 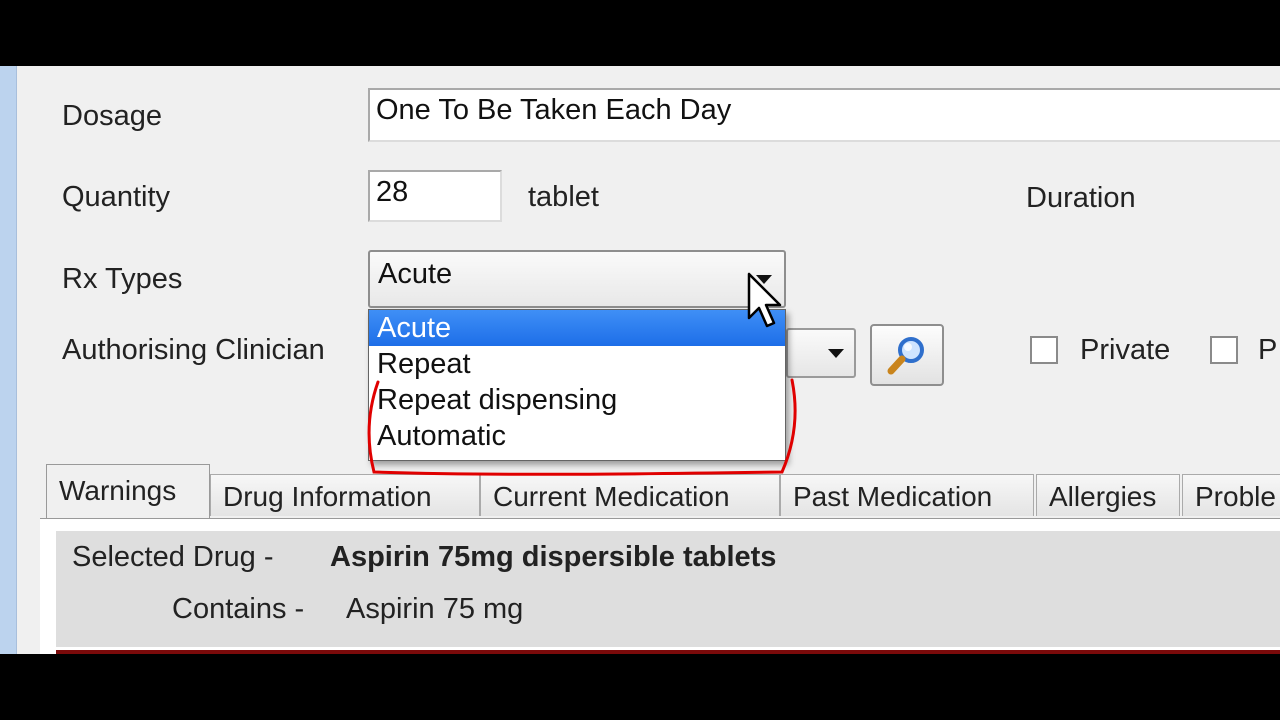 I want to click on selected-drug-label: Selected Drug -, so click(x=173, y=557).